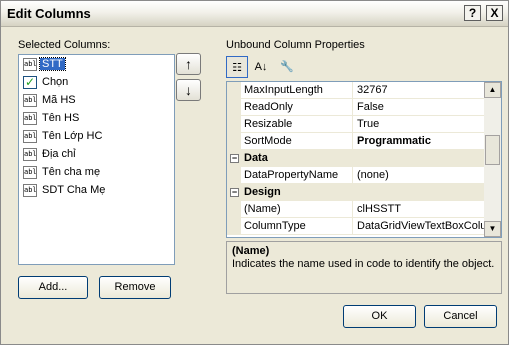  I want to click on selected-columns-label: Selected Columns:, so click(64, 45).